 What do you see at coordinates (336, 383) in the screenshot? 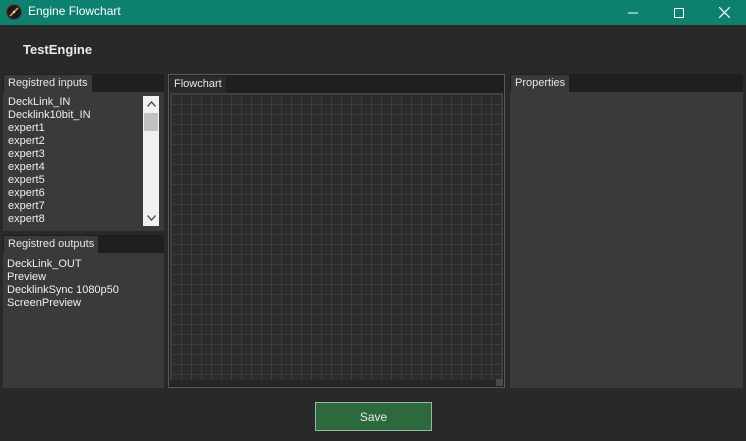
I see `flowchart-horizontal-scrollbar` at bounding box center [336, 383].